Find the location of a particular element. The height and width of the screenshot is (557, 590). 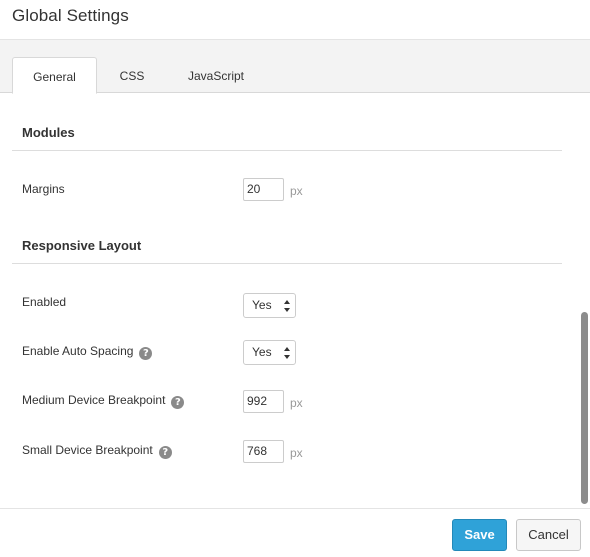

medium-breakpoint-label: Medium Device Breakpoint? is located at coordinates (103, 401).